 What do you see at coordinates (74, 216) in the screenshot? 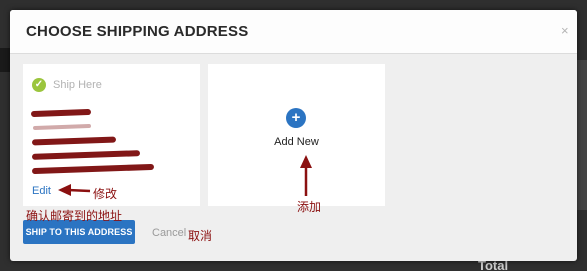
I see `ship-annotation: 确认邮寄到的地址` at bounding box center [74, 216].